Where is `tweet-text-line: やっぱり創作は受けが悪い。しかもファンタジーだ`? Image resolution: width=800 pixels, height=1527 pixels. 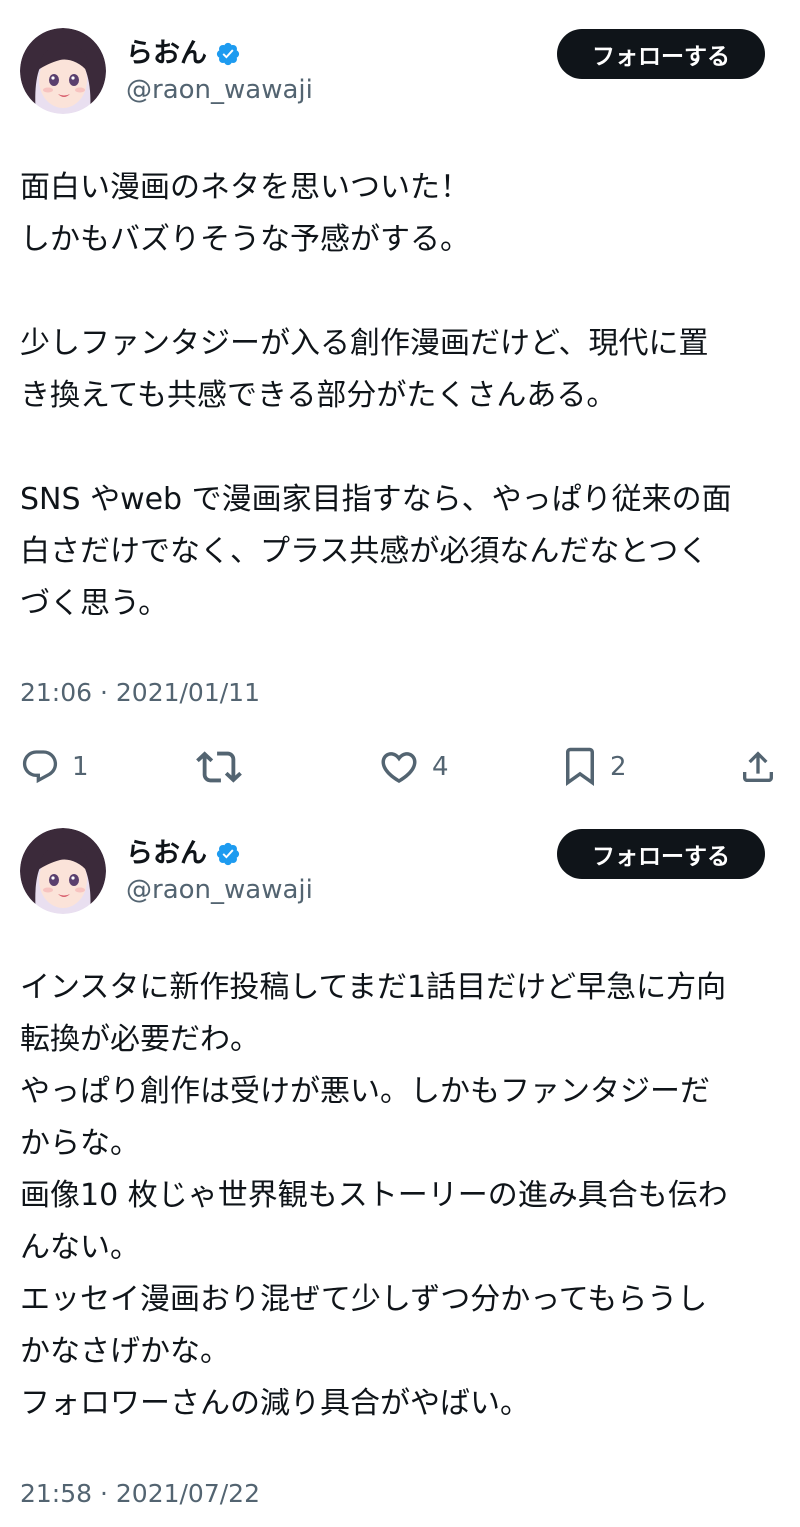
tweet-text-line: やっぱり創作は受けが悪い。しかもファンタジーだ is located at coordinates (365, 1091).